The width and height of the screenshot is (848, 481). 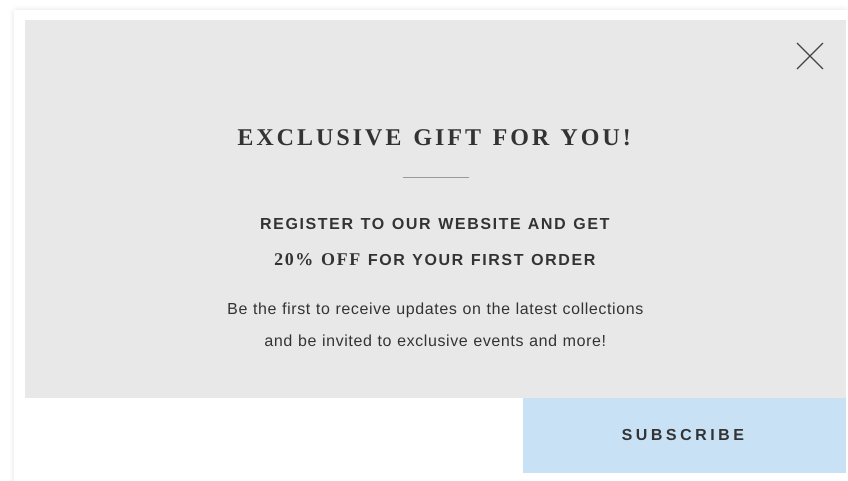 I want to click on close-icon, so click(x=810, y=56).